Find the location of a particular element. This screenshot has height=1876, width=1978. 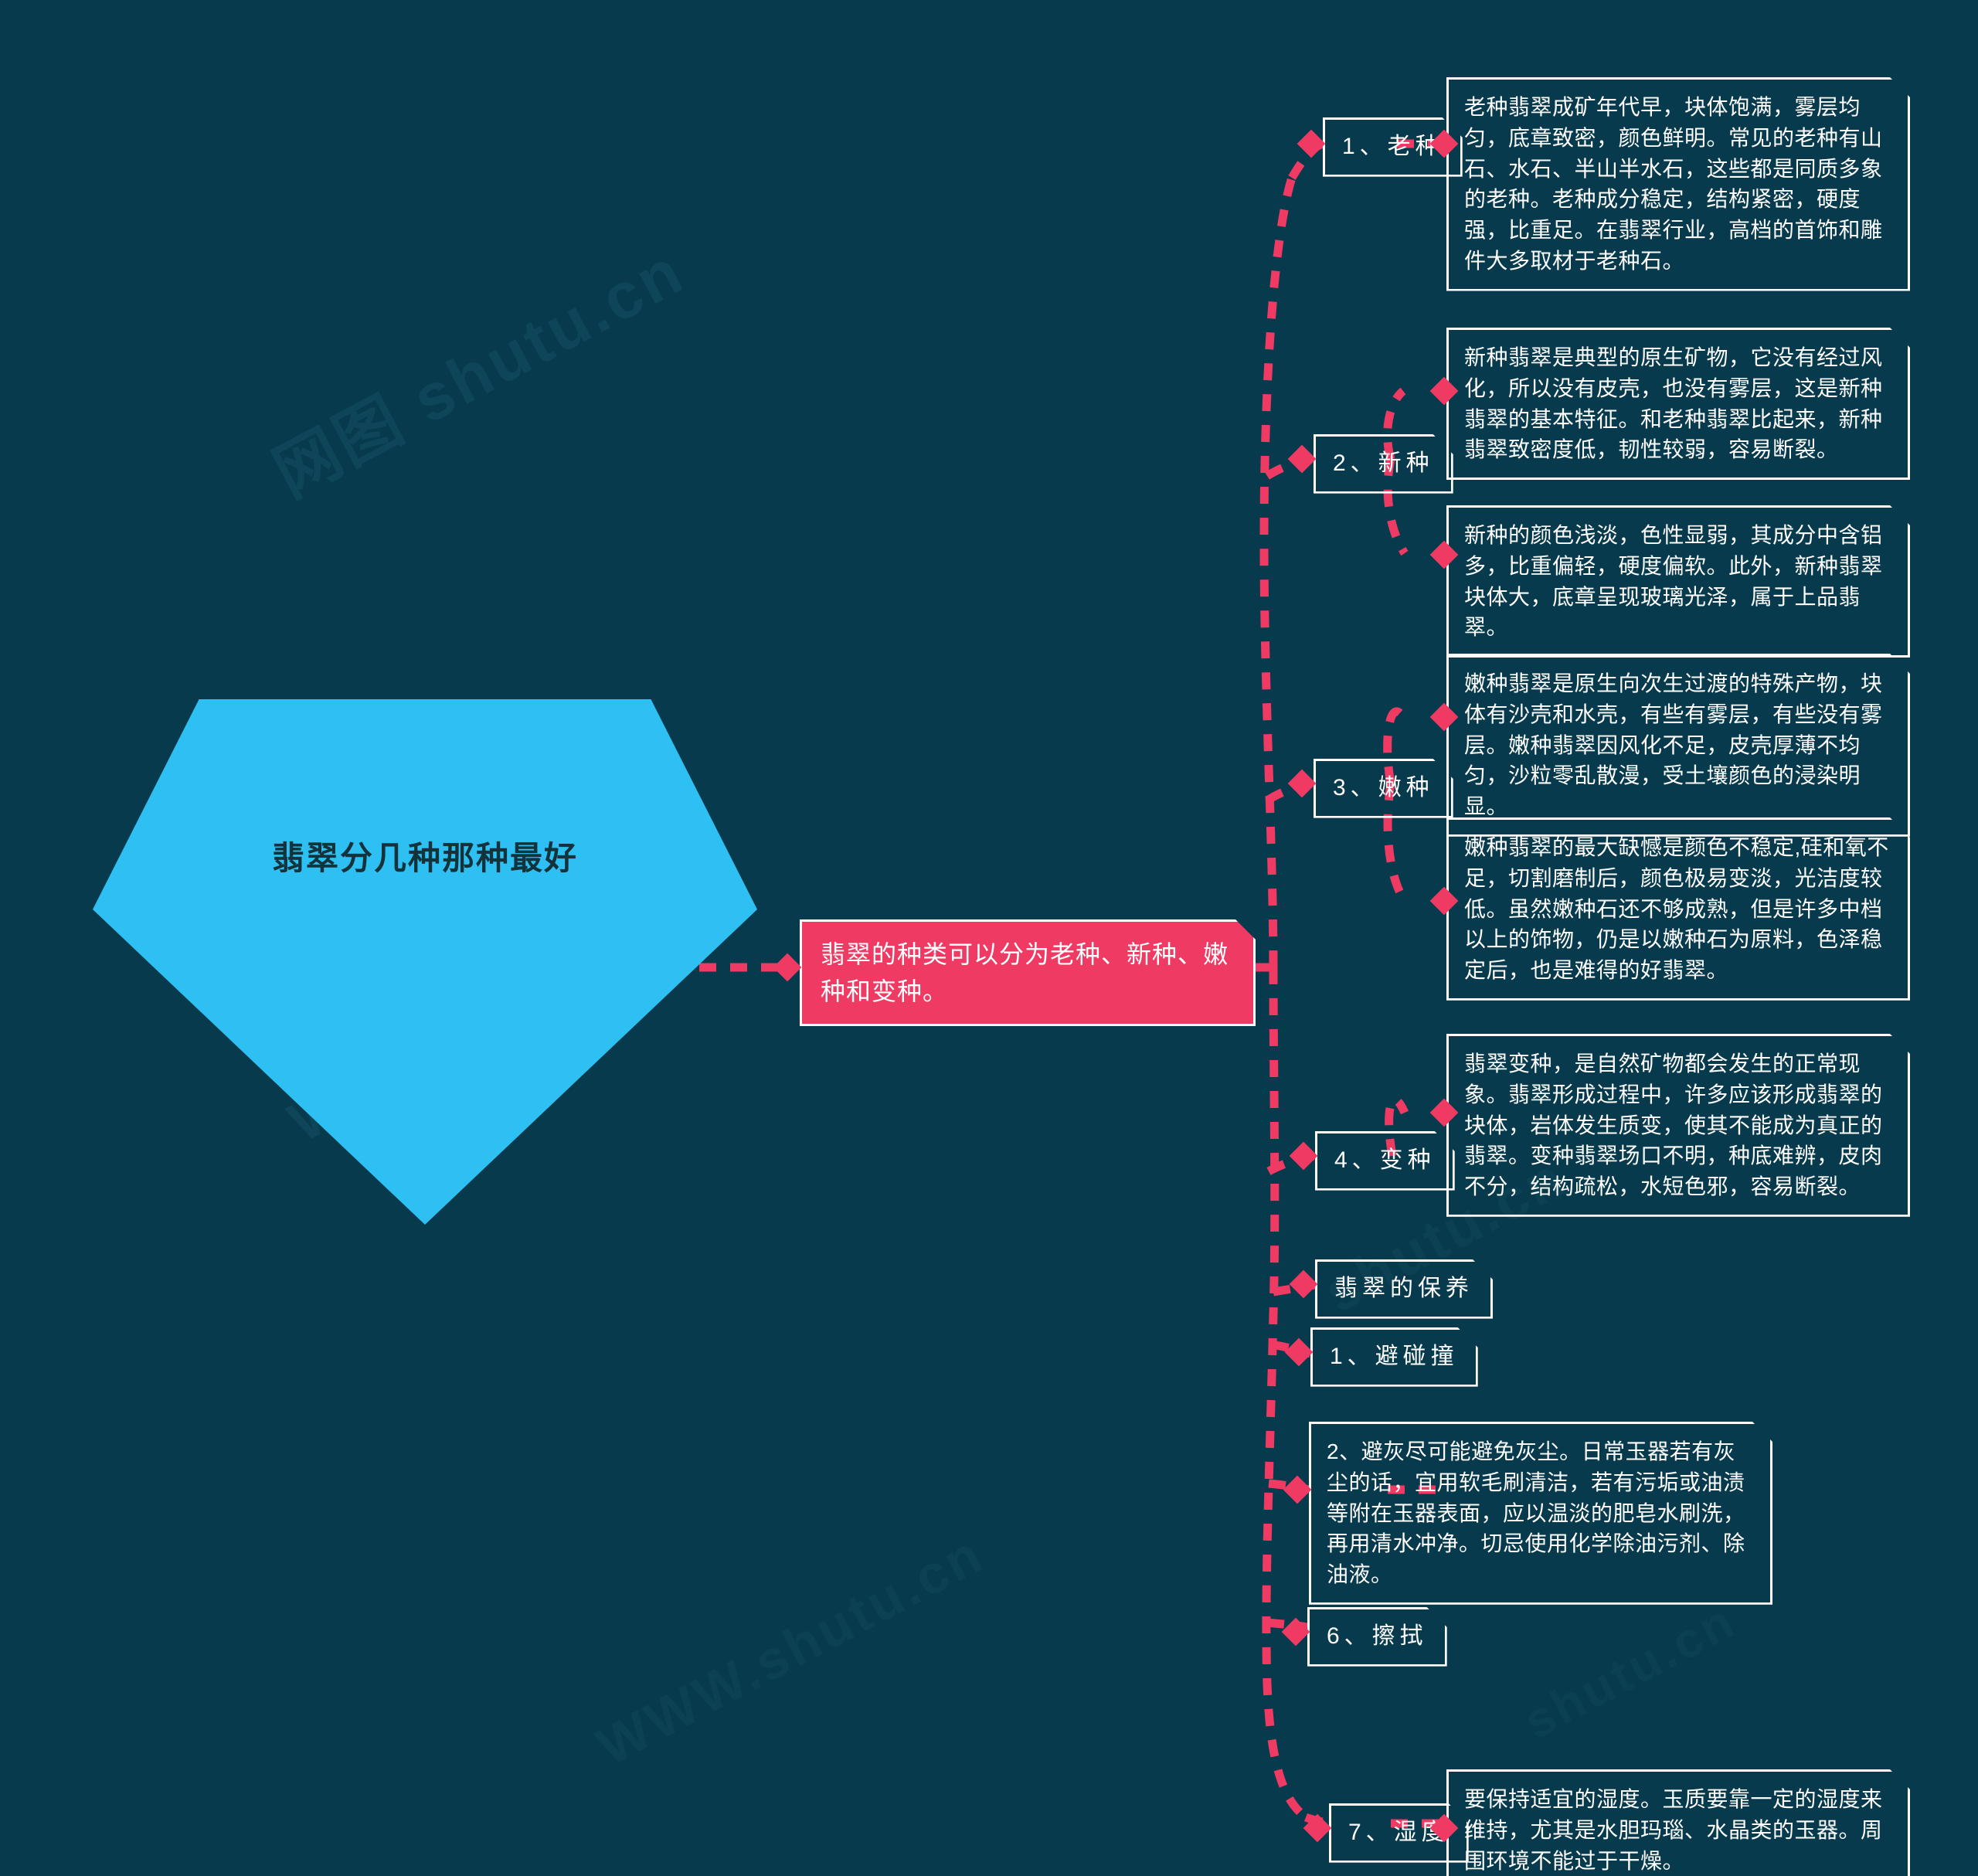

branch-topic-label: 3、嫩种 is located at coordinates (1383, 787).